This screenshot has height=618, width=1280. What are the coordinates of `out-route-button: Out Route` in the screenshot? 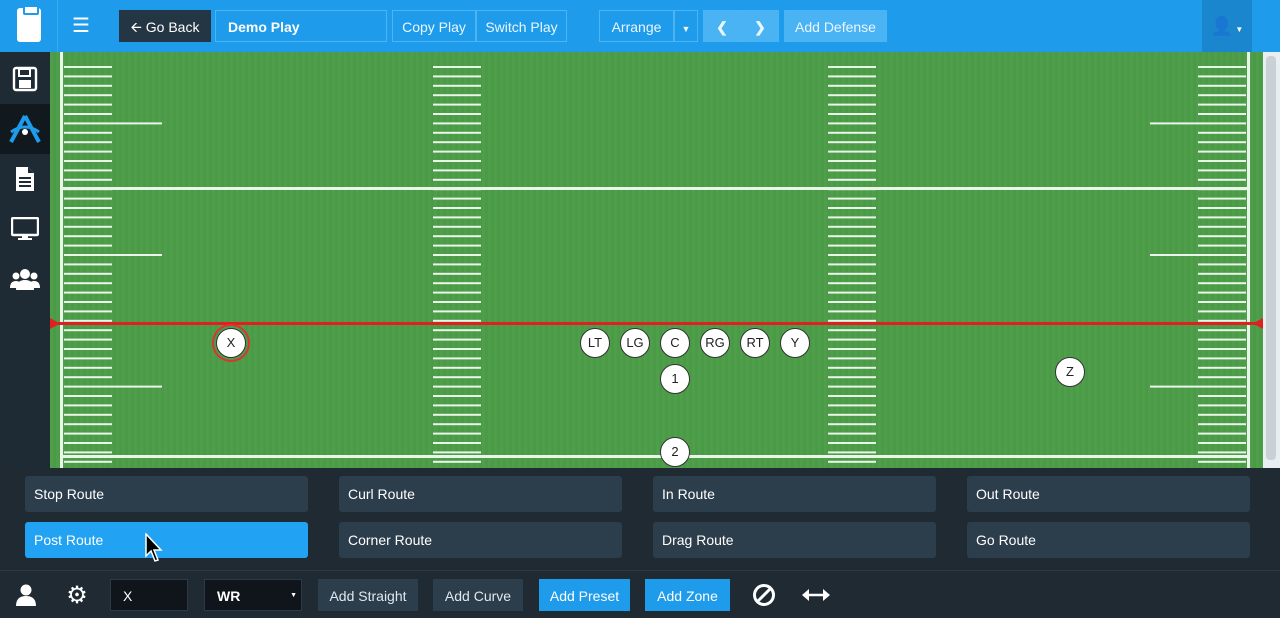 It's located at (1108, 494).